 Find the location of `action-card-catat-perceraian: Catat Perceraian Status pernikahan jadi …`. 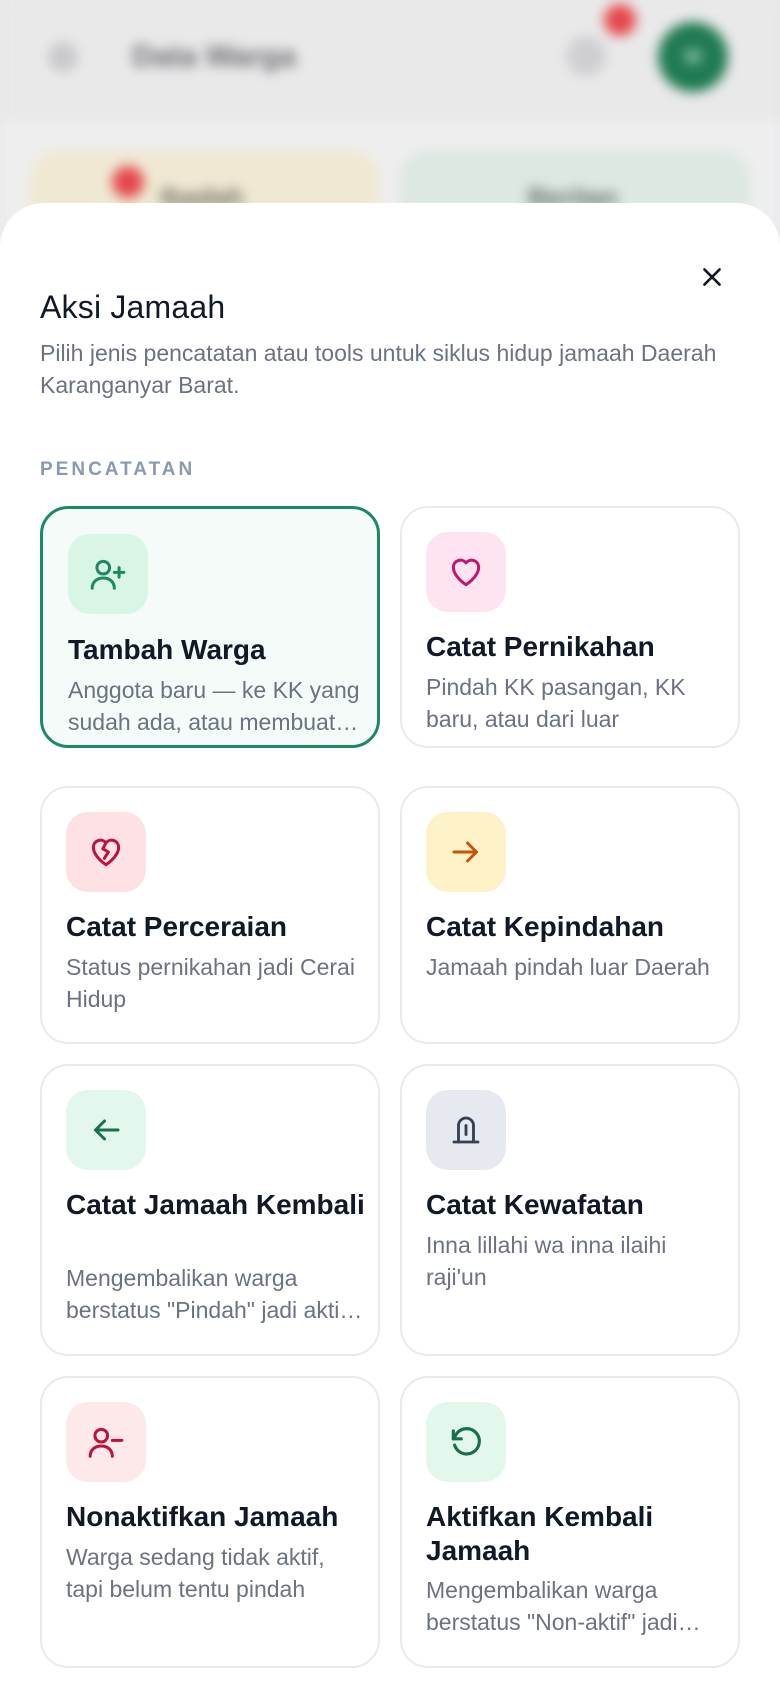

action-card-catat-perceraian: Catat Perceraian Status pernikahan jadi … is located at coordinates (210, 915).